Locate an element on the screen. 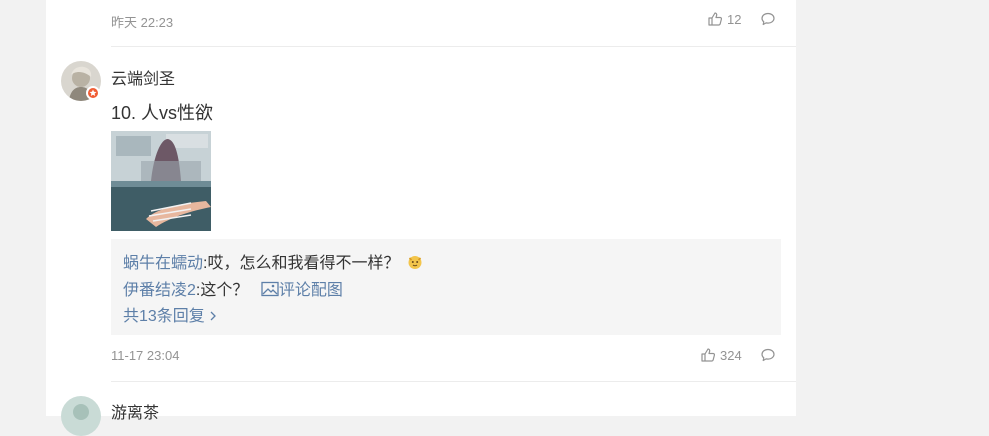 The height and width of the screenshot is (436, 989). reply-username: 伊番结凌2 is located at coordinates (159, 290).